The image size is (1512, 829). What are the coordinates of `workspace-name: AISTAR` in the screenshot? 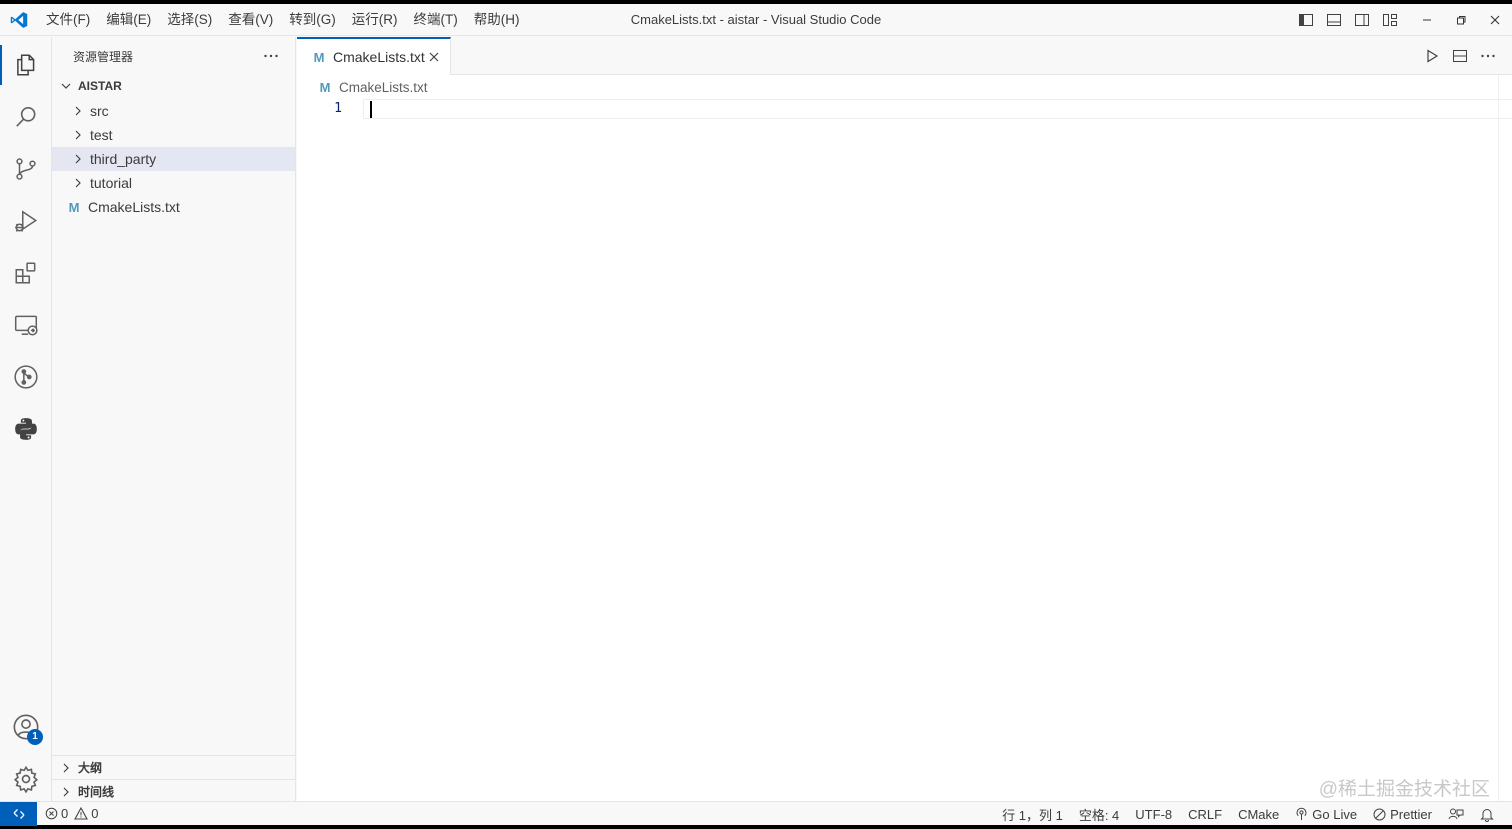 It's located at (100, 86).